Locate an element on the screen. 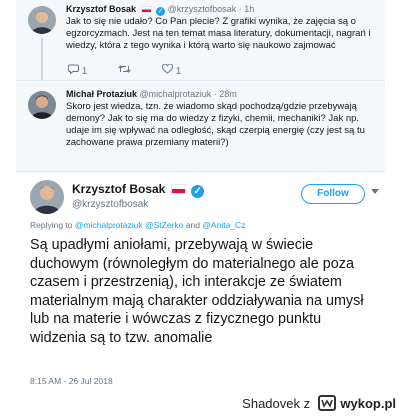 This screenshot has width=400, height=418. reply-button: 1 is located at coordinates (77, 70).